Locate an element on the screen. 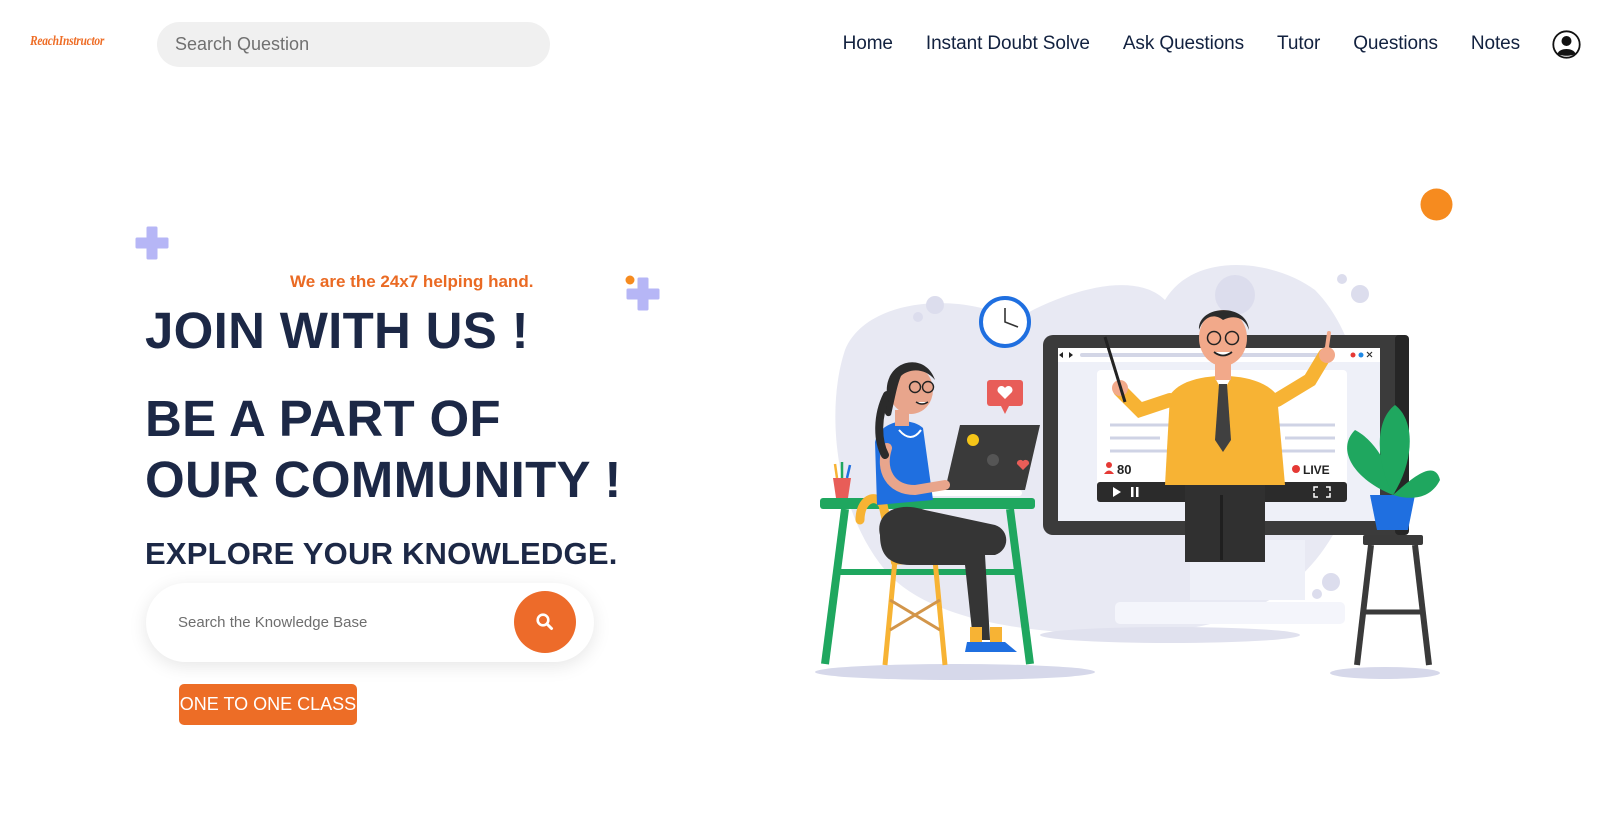  nav-tutor: Tutor is located at coordinates (1298, 44).